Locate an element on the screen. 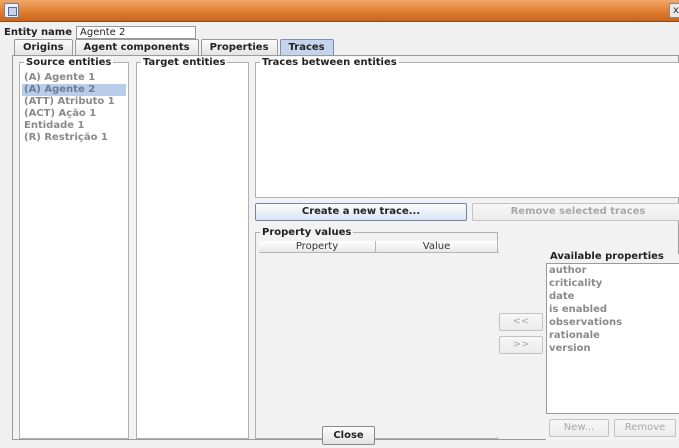 This screenshot has height=448, width=679. list-item: date is located at coordinates (613, 296).